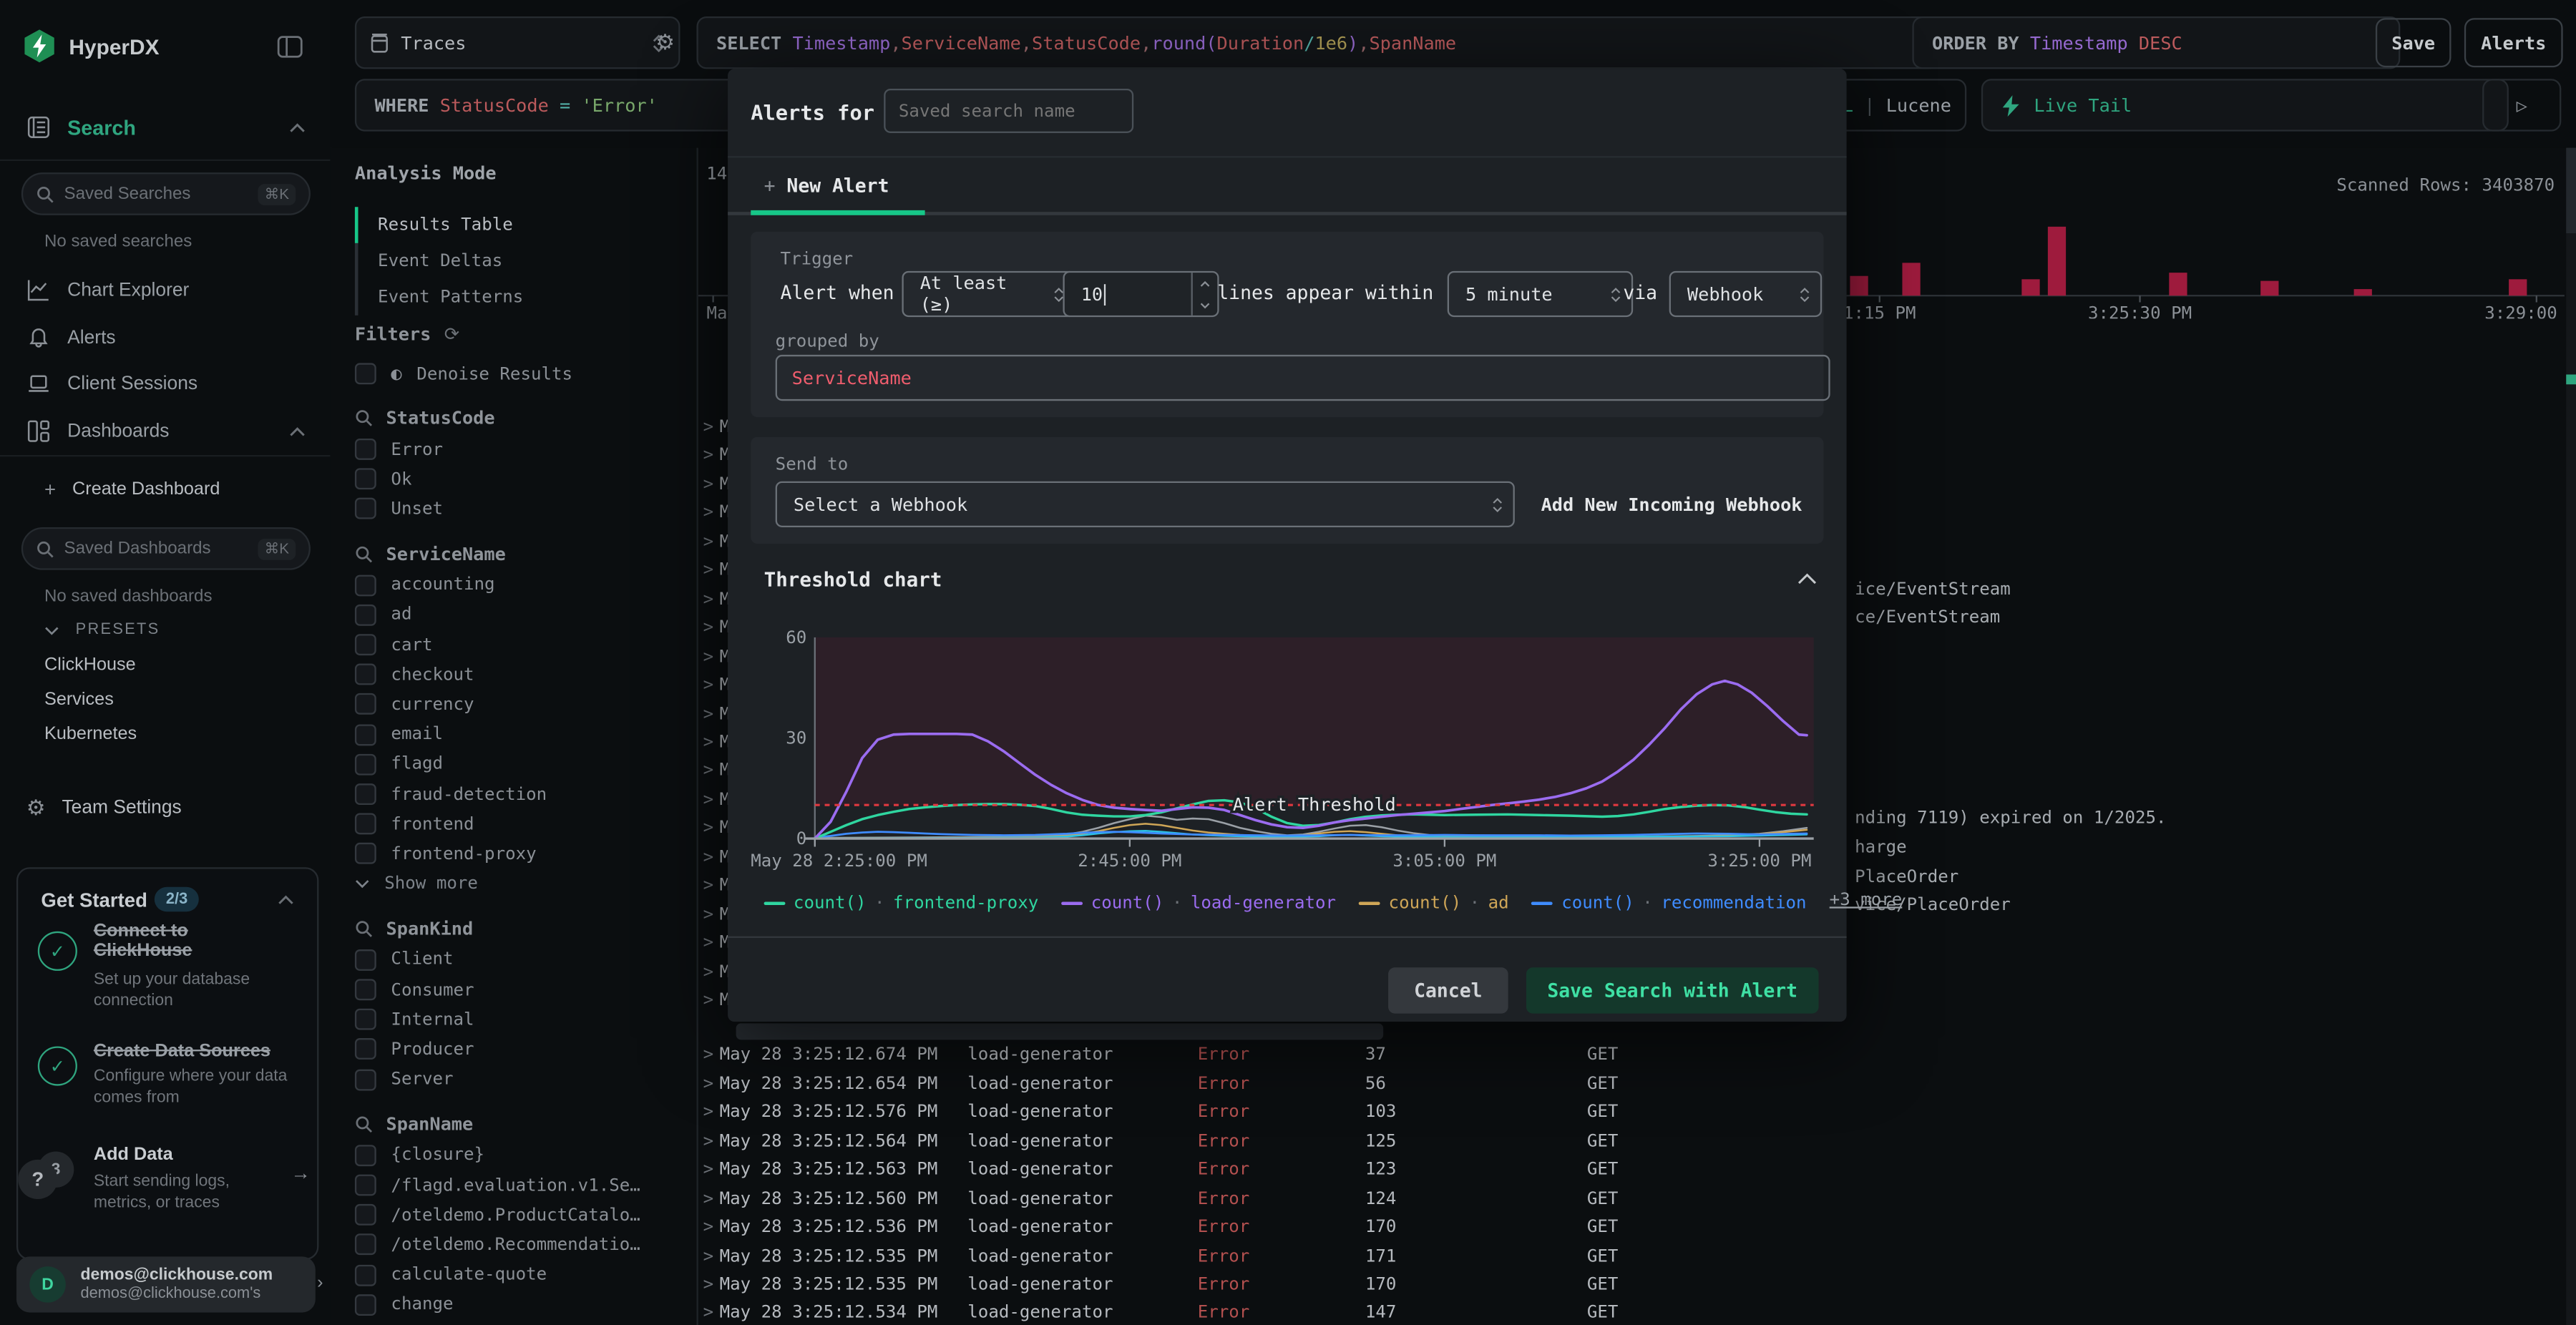 The image size is (2576, 1325). Describe the element at coordinates (900, 904) in the screenshot. I see `legend-item: count() · frontend-proxy` at that location.